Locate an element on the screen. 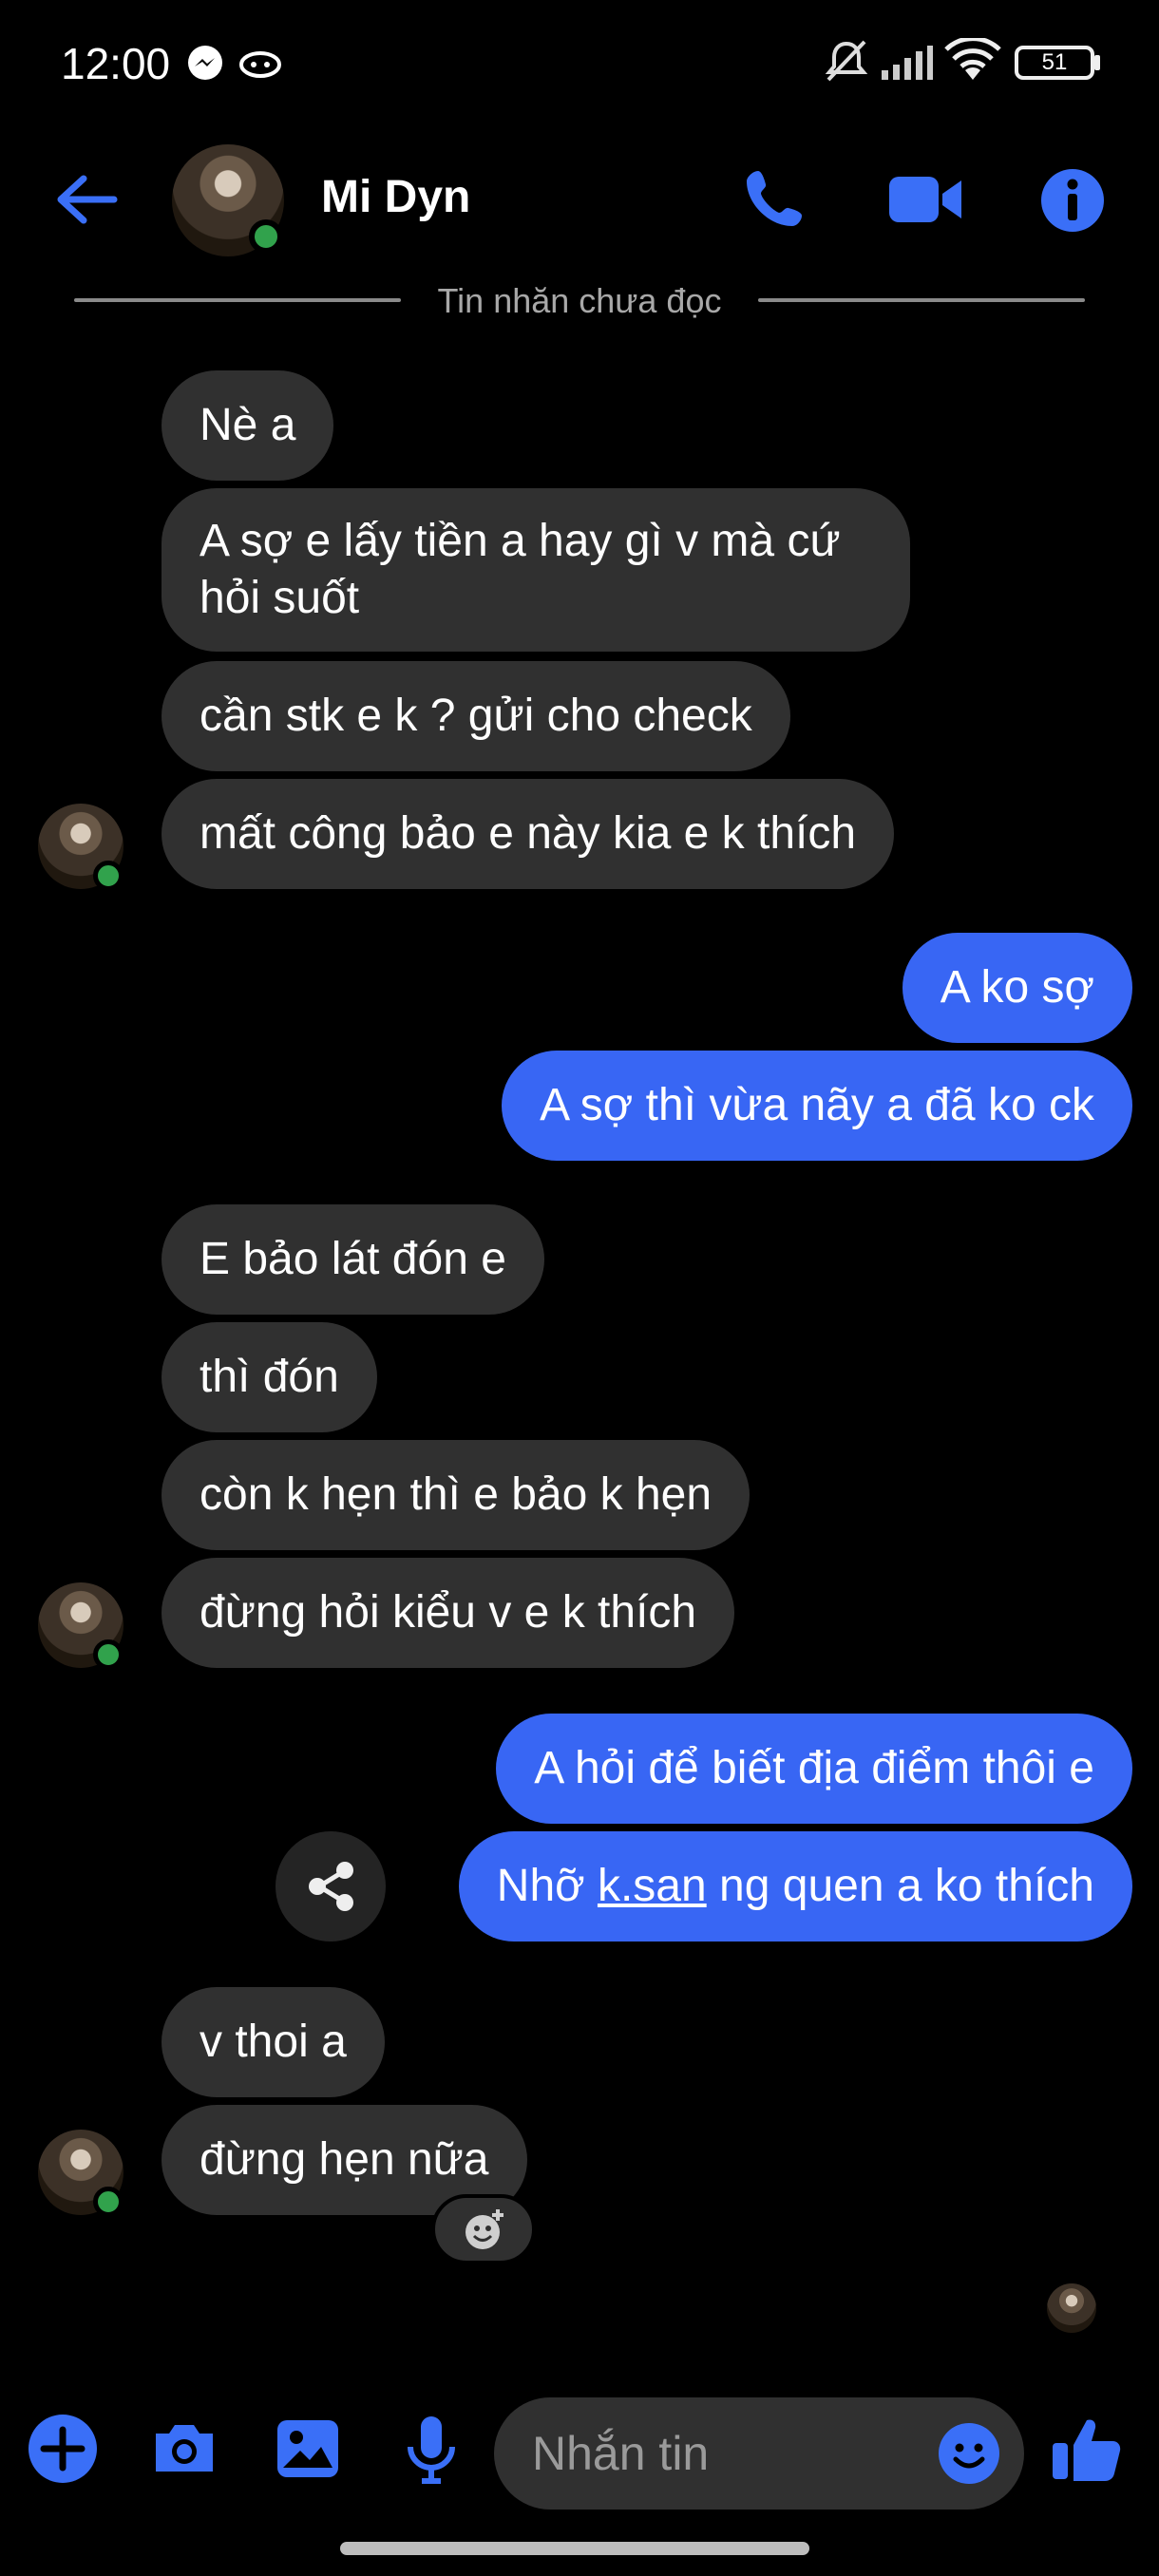 The width and height of the screenshot is (1159, 2576). seen-receipt-avatar is located at coordinates (1071, 2308).